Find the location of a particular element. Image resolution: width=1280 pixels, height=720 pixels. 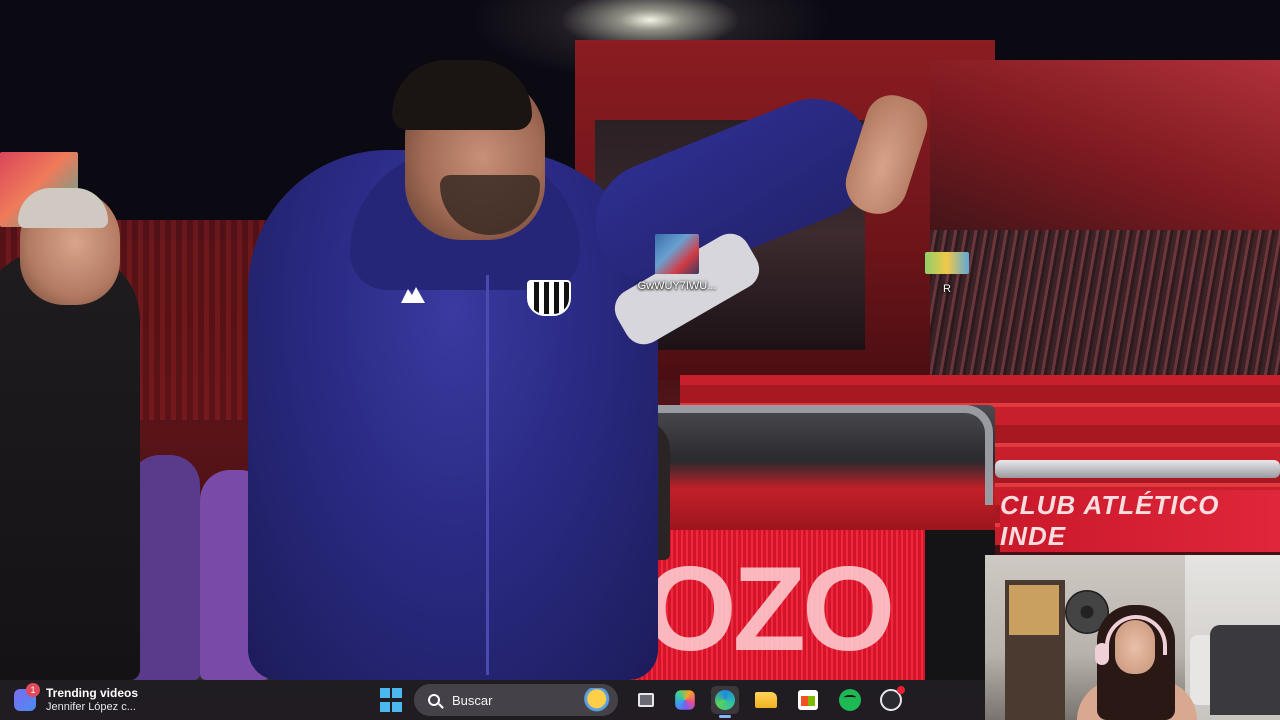

microsoft-store-button is located at coordinates (808, 700).